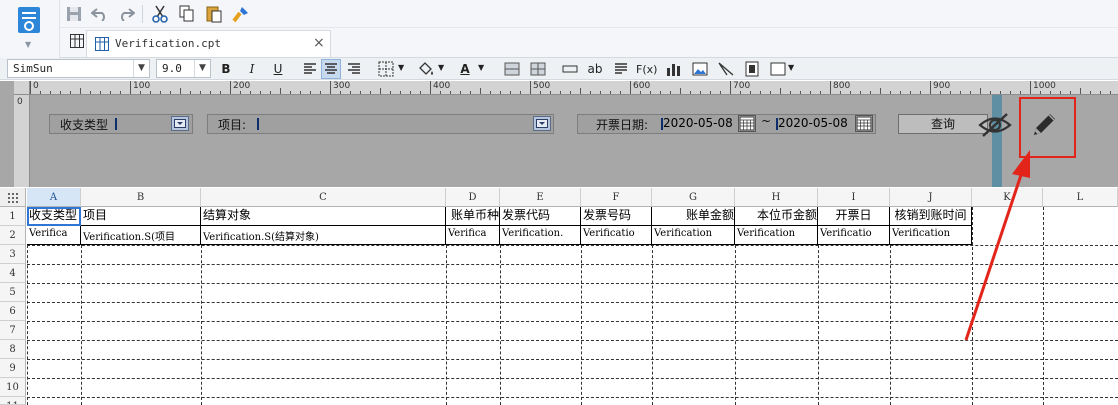 This screenshot has width=1118, height=405. I want to click on merge-cells-icon, so click(512, 69).